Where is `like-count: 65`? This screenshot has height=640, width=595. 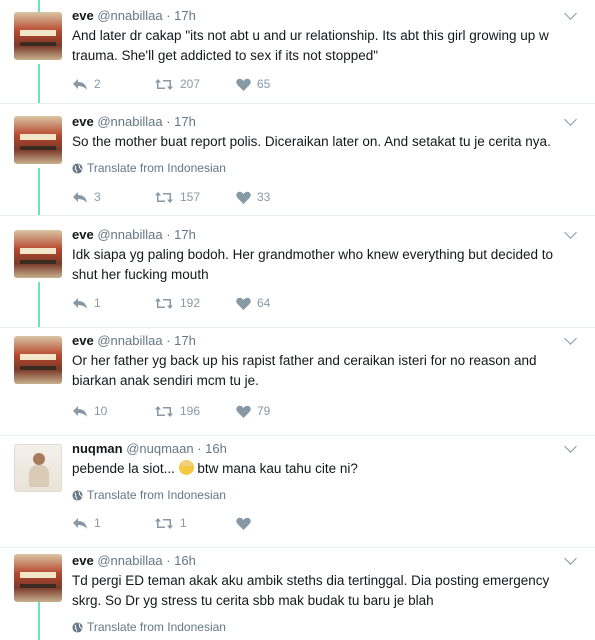
like-count: 65 is located at coordinates (264, 84).